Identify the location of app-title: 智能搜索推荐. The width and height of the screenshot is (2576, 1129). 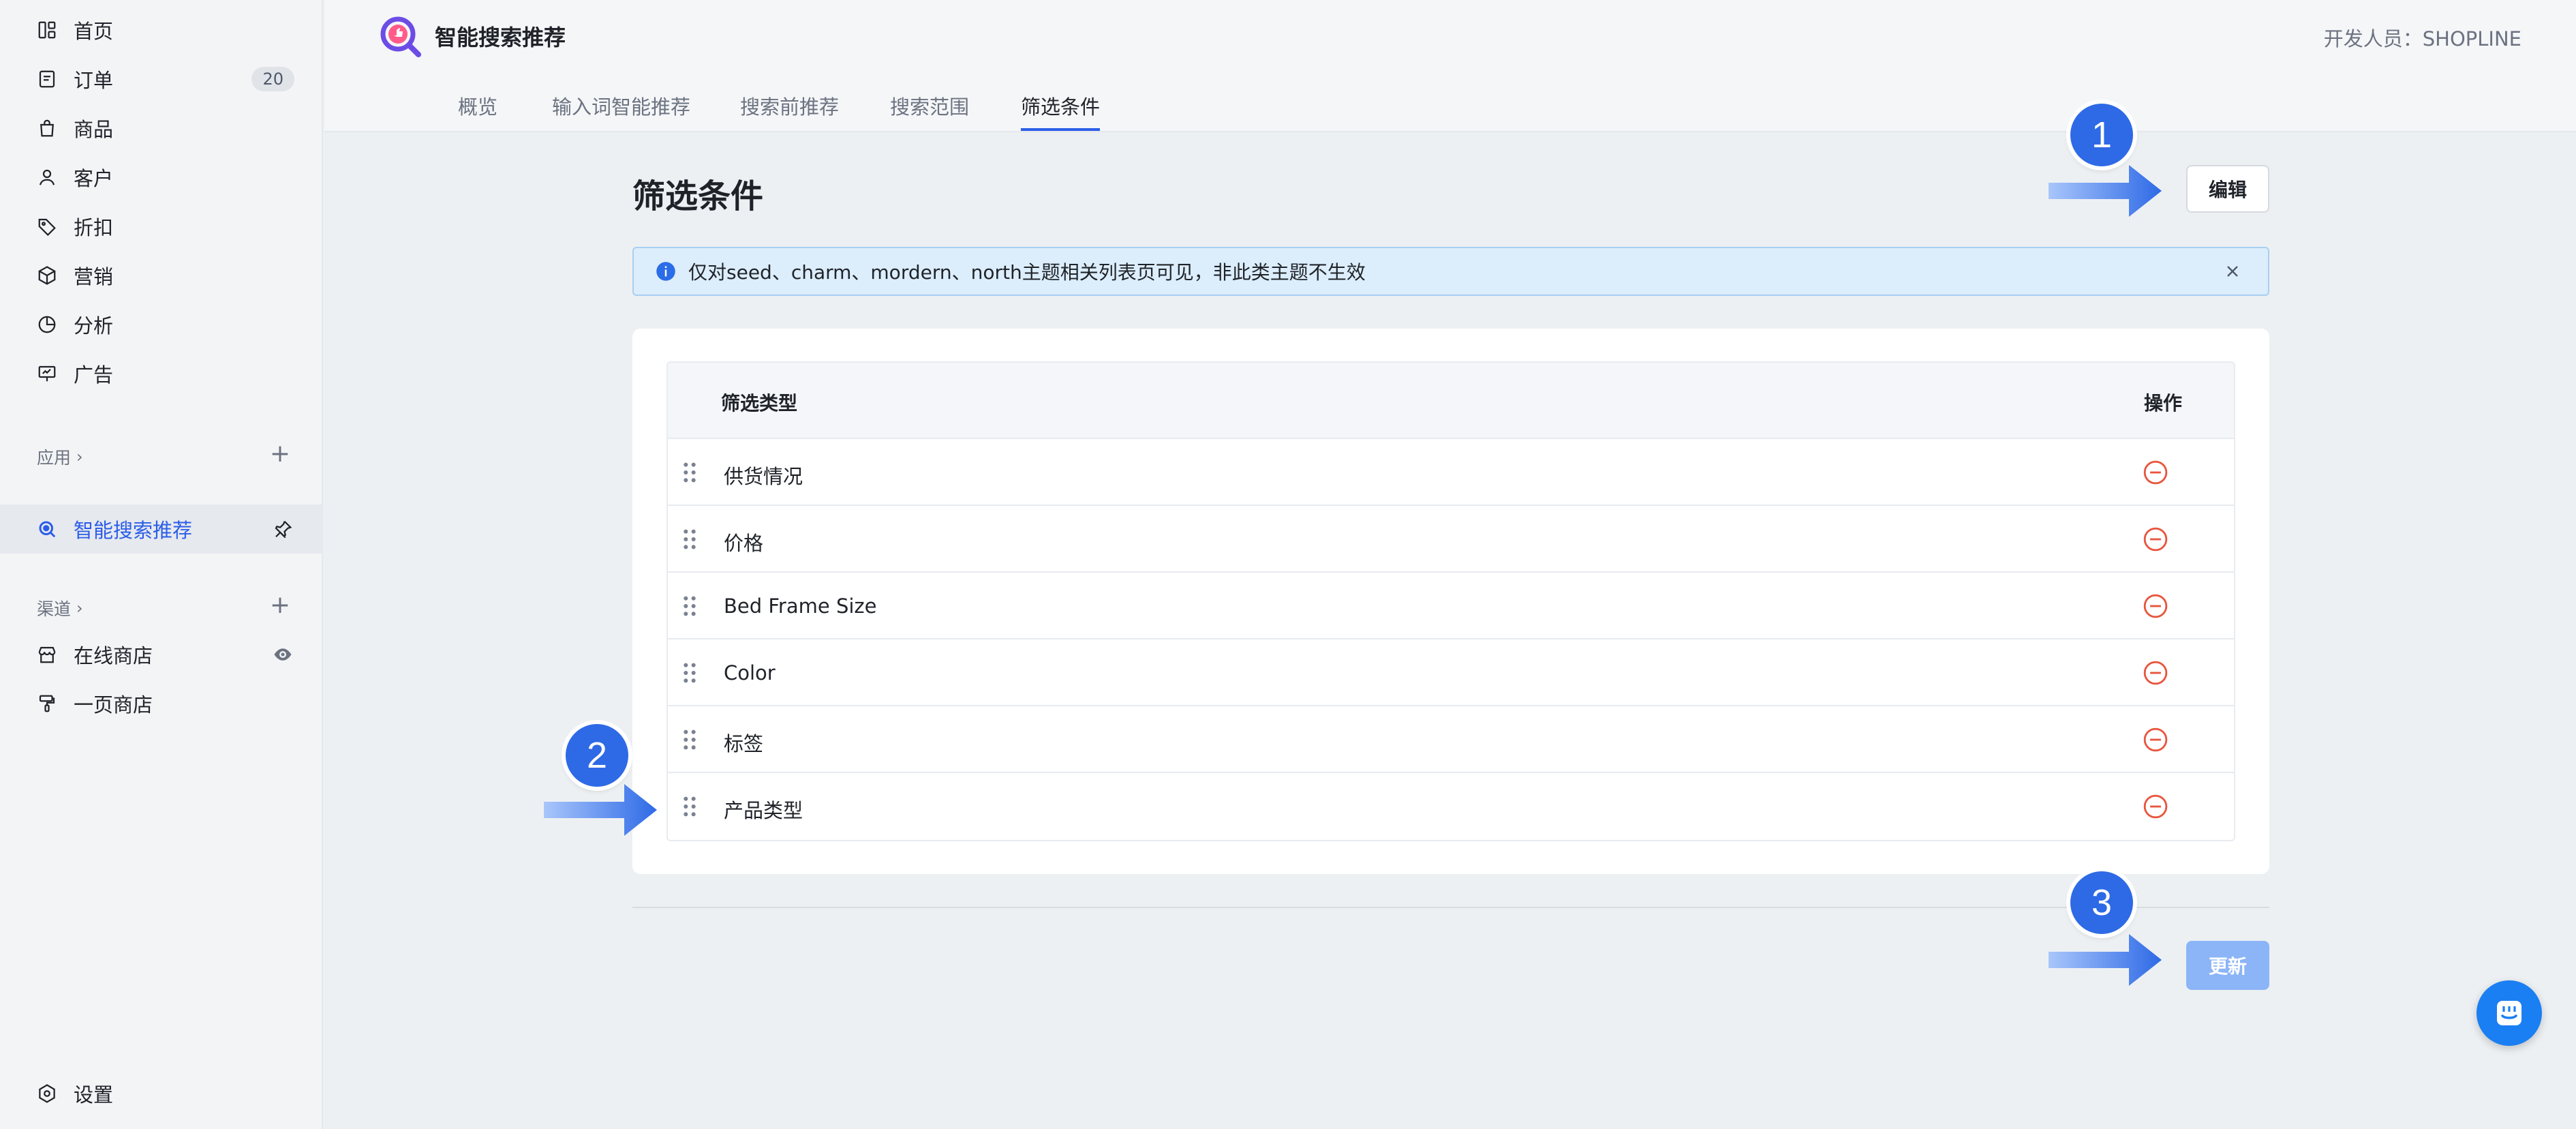
(500, 37).